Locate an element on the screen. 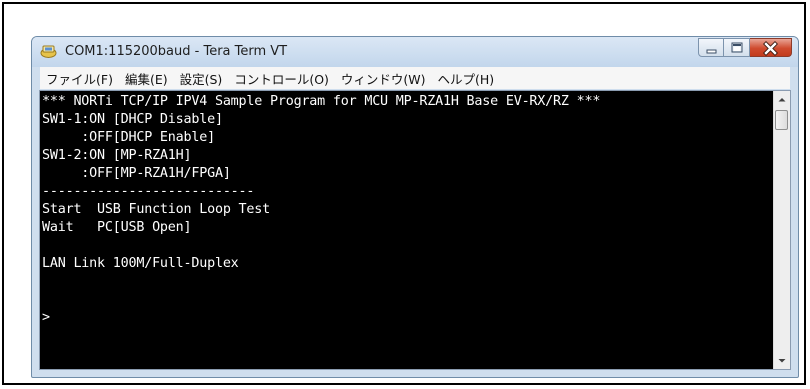 This screenshot has width=810, height=389. menu-setup: 設定(S) is located at coordinates (201, 78).